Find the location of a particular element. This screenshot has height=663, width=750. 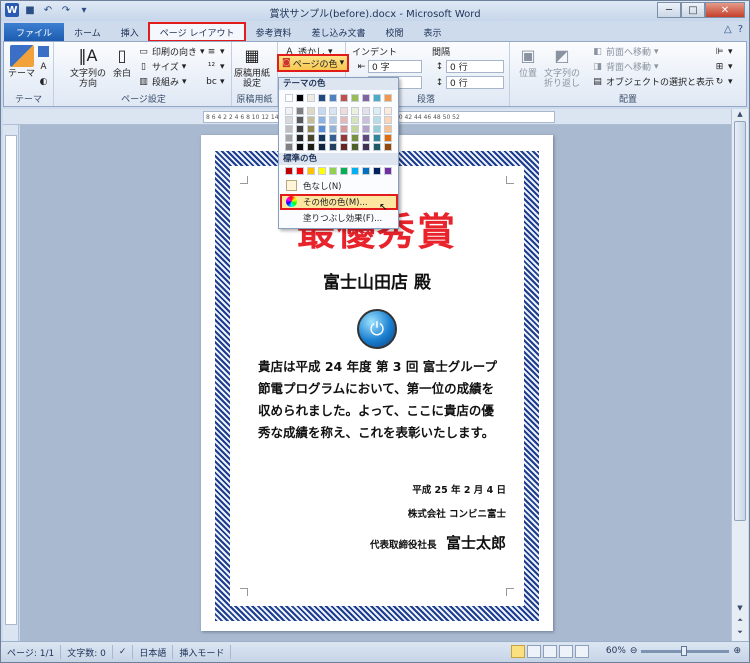

selection-pane-button: ▤ オブジェクトの選択と表示 is located at coordinates (653, 82).